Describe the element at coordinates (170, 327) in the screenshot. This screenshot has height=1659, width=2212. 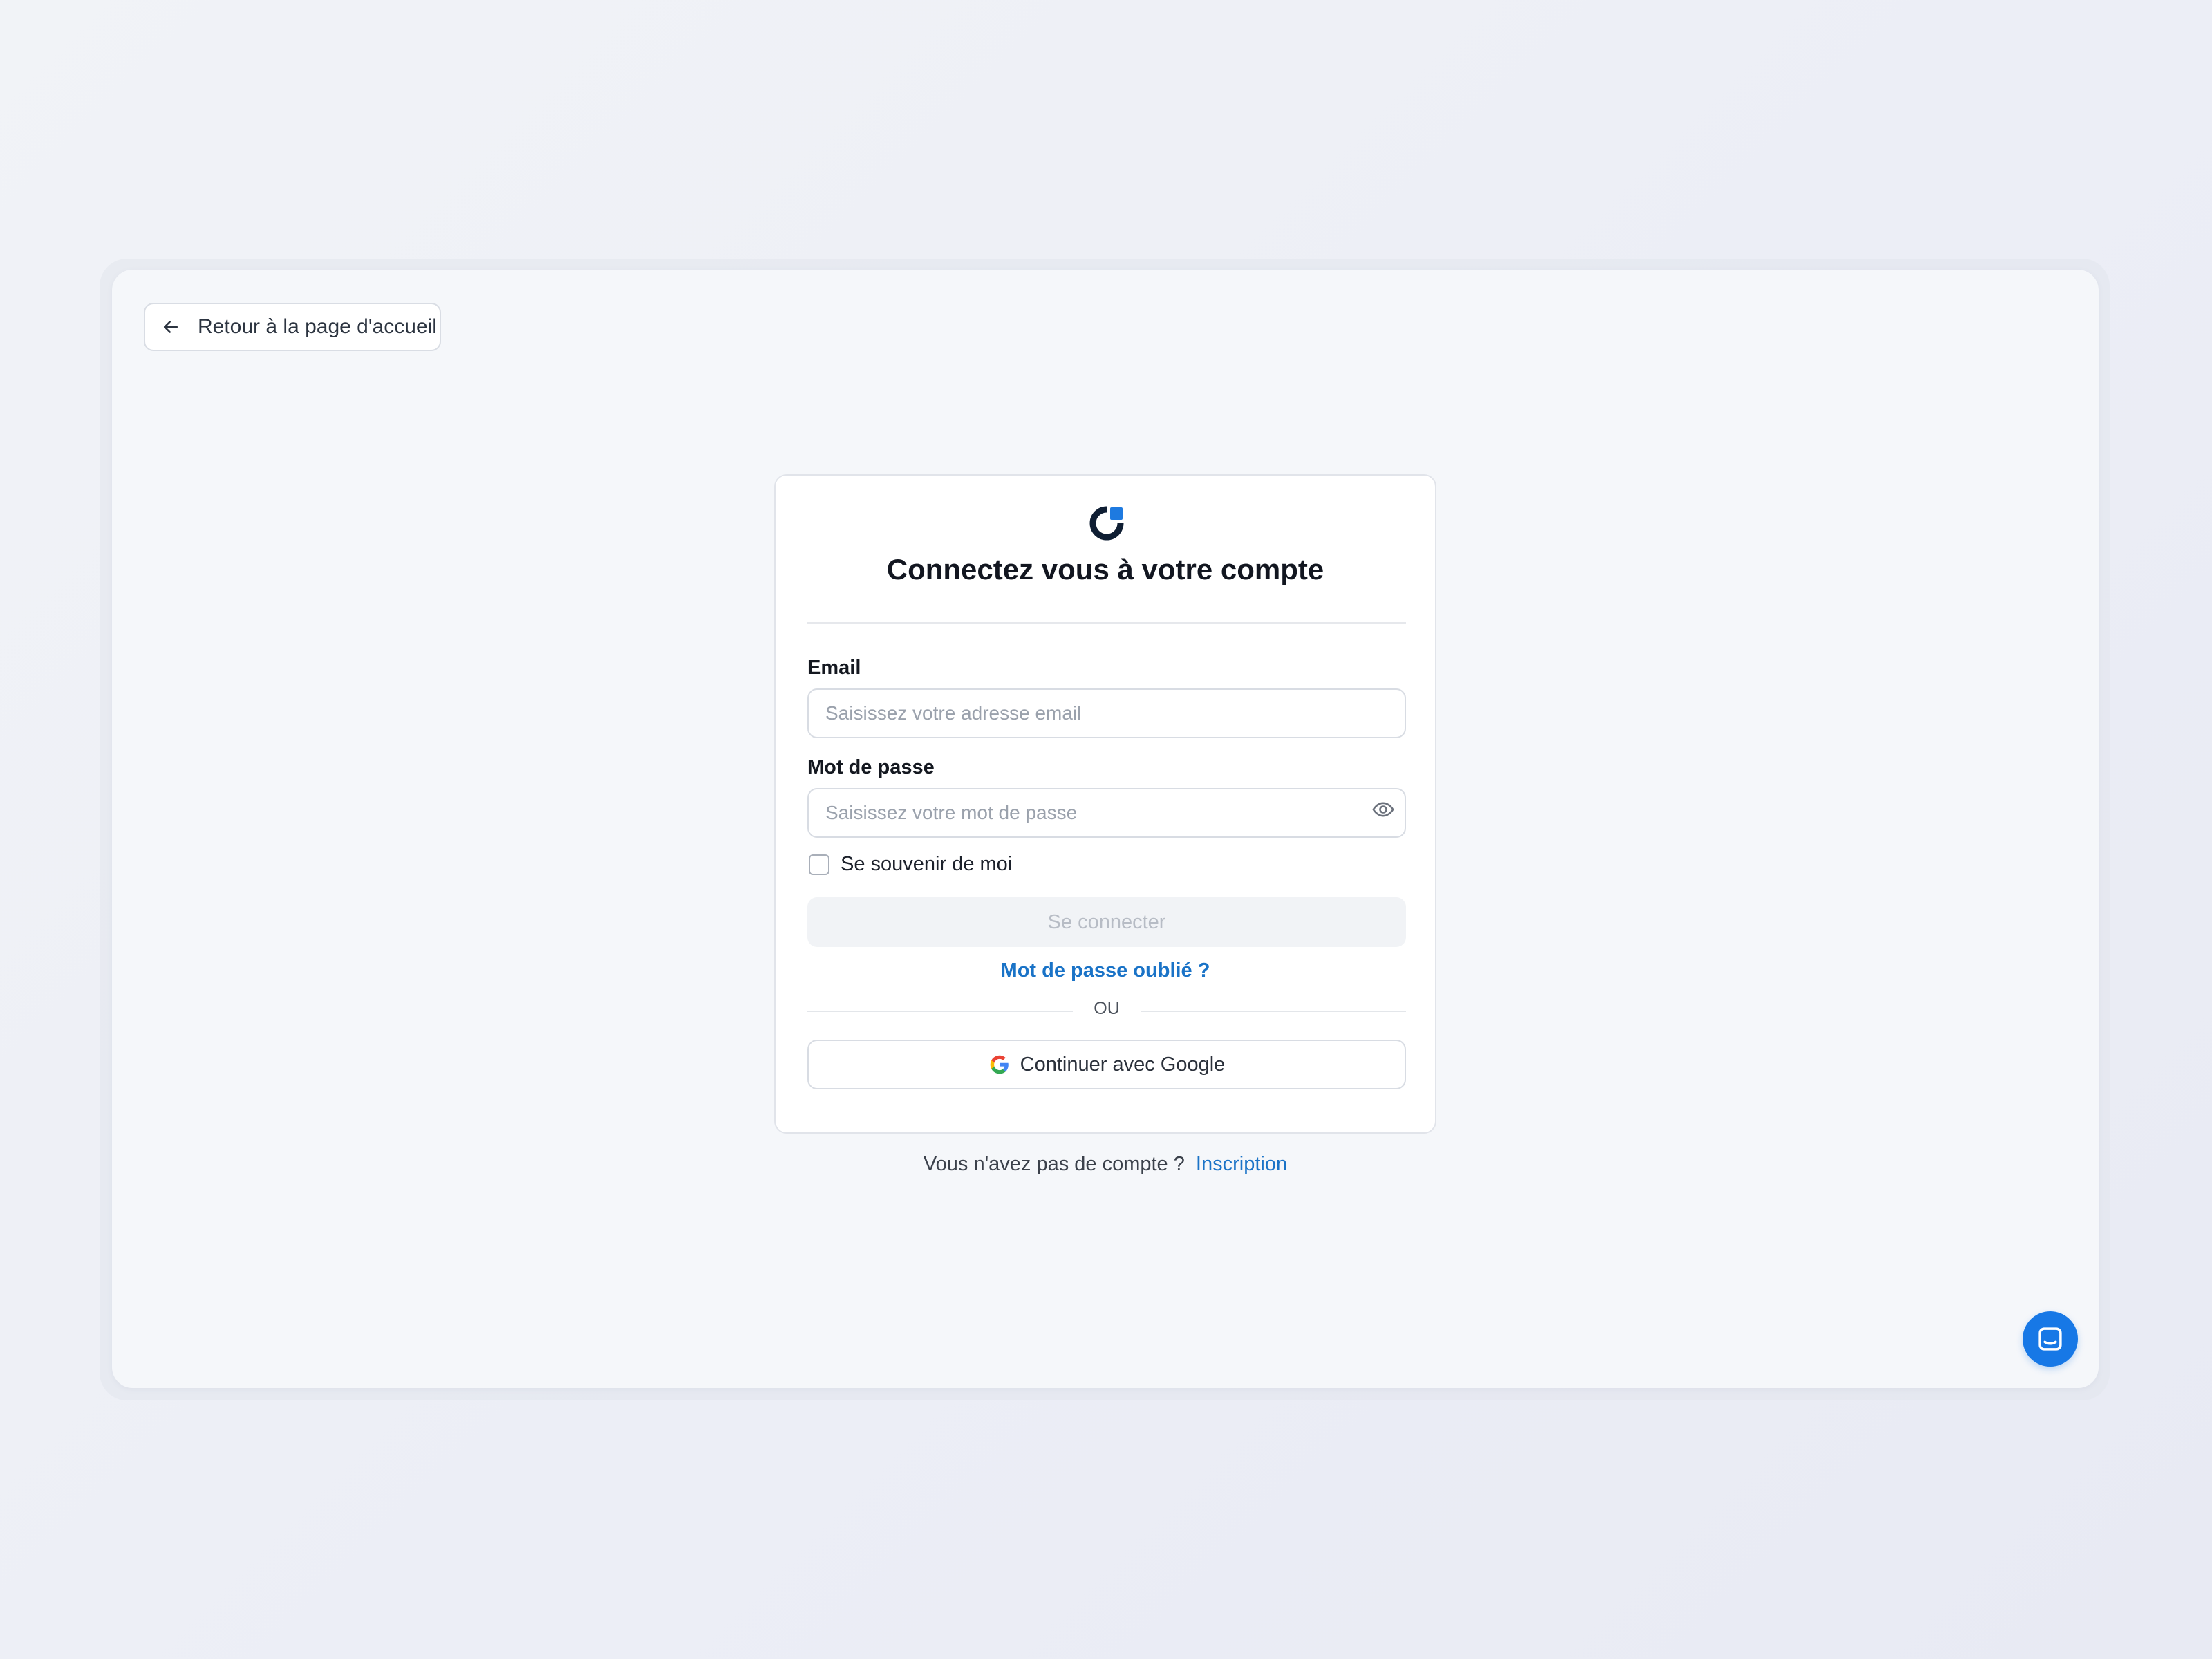
I see `arrow-left-icon` at that location.